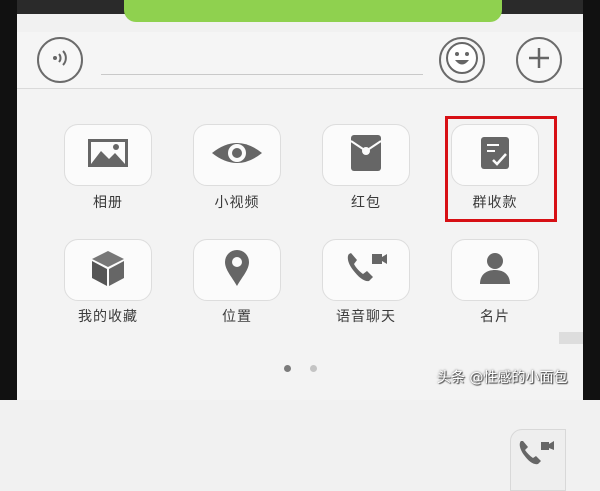 This screenshot has height=491, width=600. I want to click on top-accent-bar, so click(313, 11).